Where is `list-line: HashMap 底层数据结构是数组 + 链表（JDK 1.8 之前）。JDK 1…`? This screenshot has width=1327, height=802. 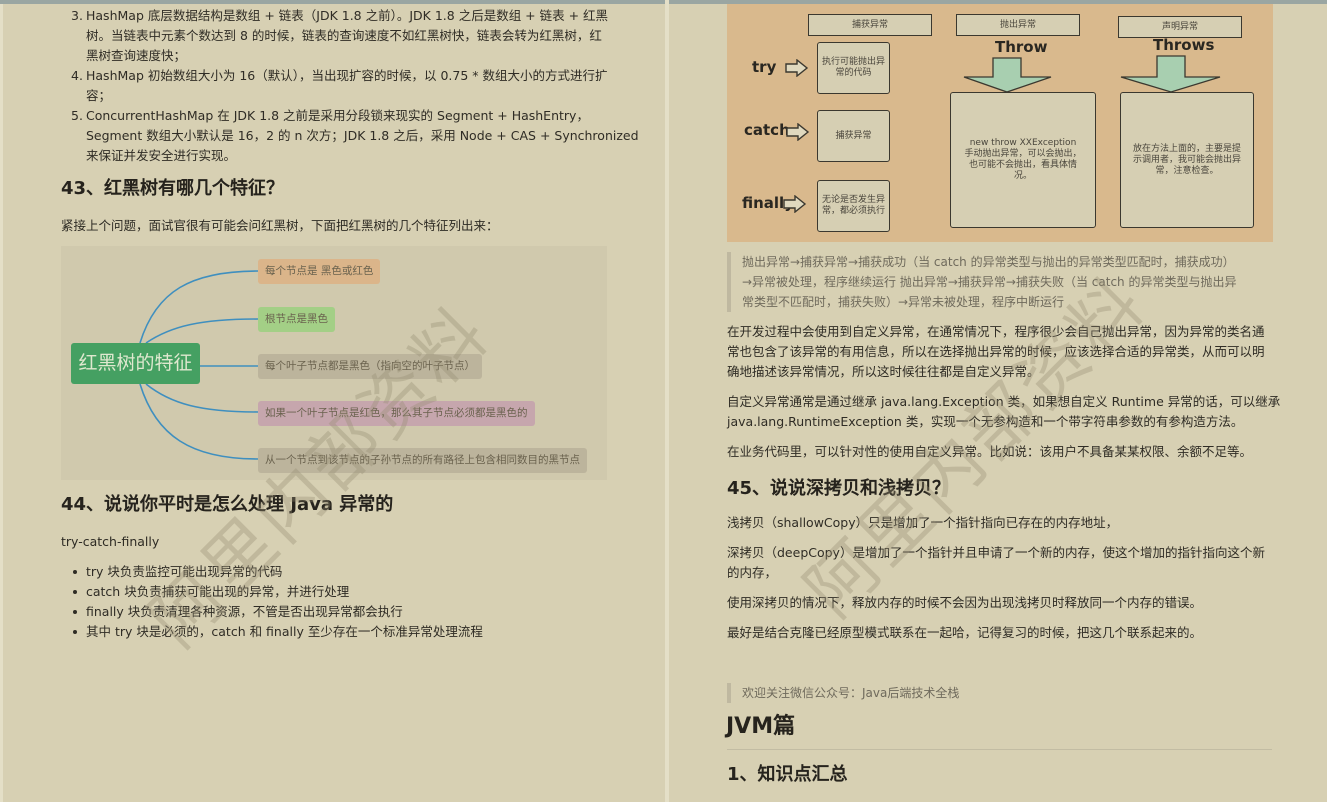 list-line: HashMap 底层数据结构是数组 + 链表（JDK 1.8 之前）。JDK 1… is located at coordinates (347, 15).